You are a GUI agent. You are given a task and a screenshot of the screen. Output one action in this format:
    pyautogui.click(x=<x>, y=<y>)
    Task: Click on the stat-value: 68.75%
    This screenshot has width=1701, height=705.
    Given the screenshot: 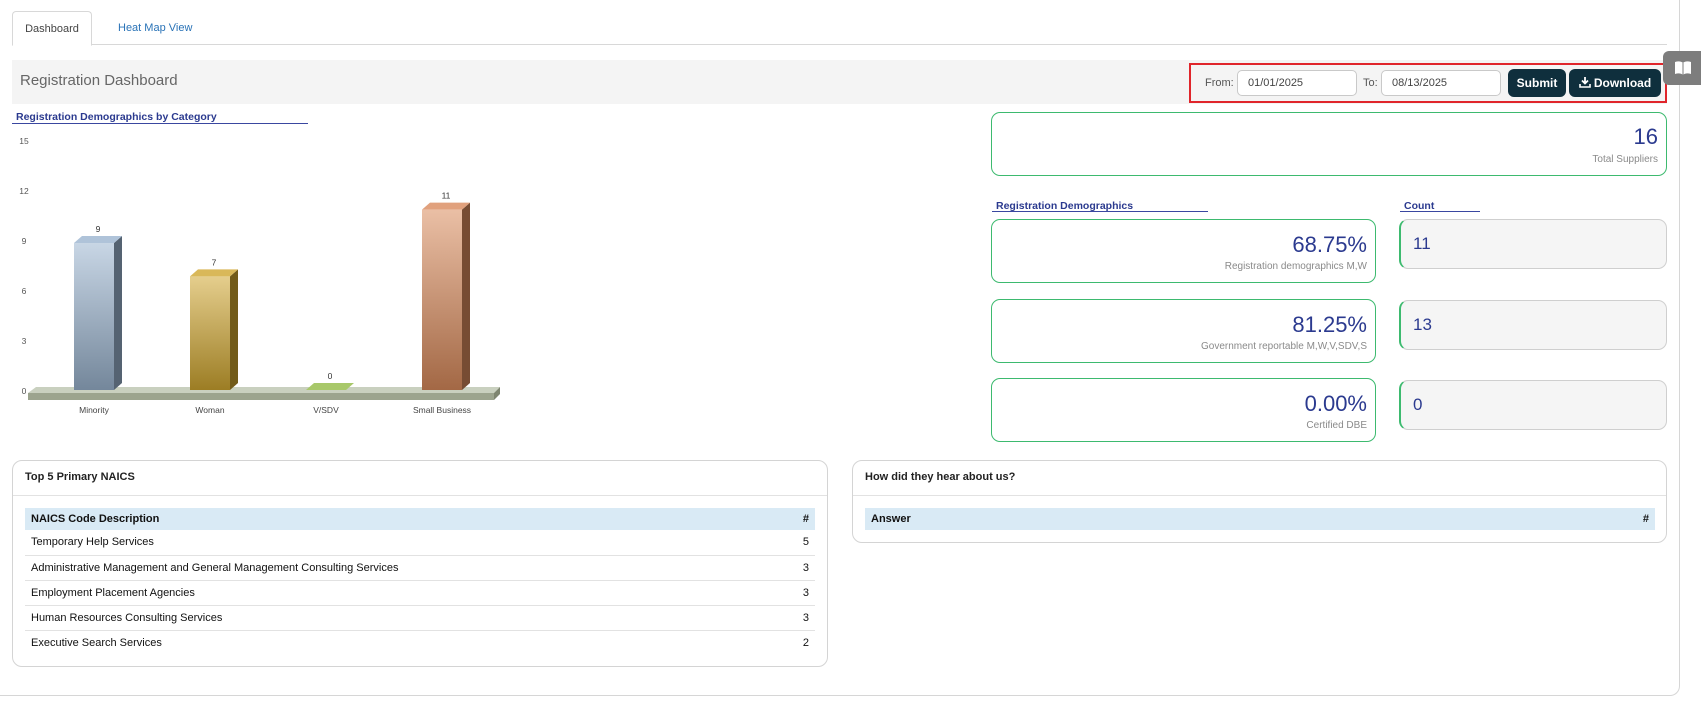 What is the action you would take?
    pyautogui.click(x=1329, y=244)
    